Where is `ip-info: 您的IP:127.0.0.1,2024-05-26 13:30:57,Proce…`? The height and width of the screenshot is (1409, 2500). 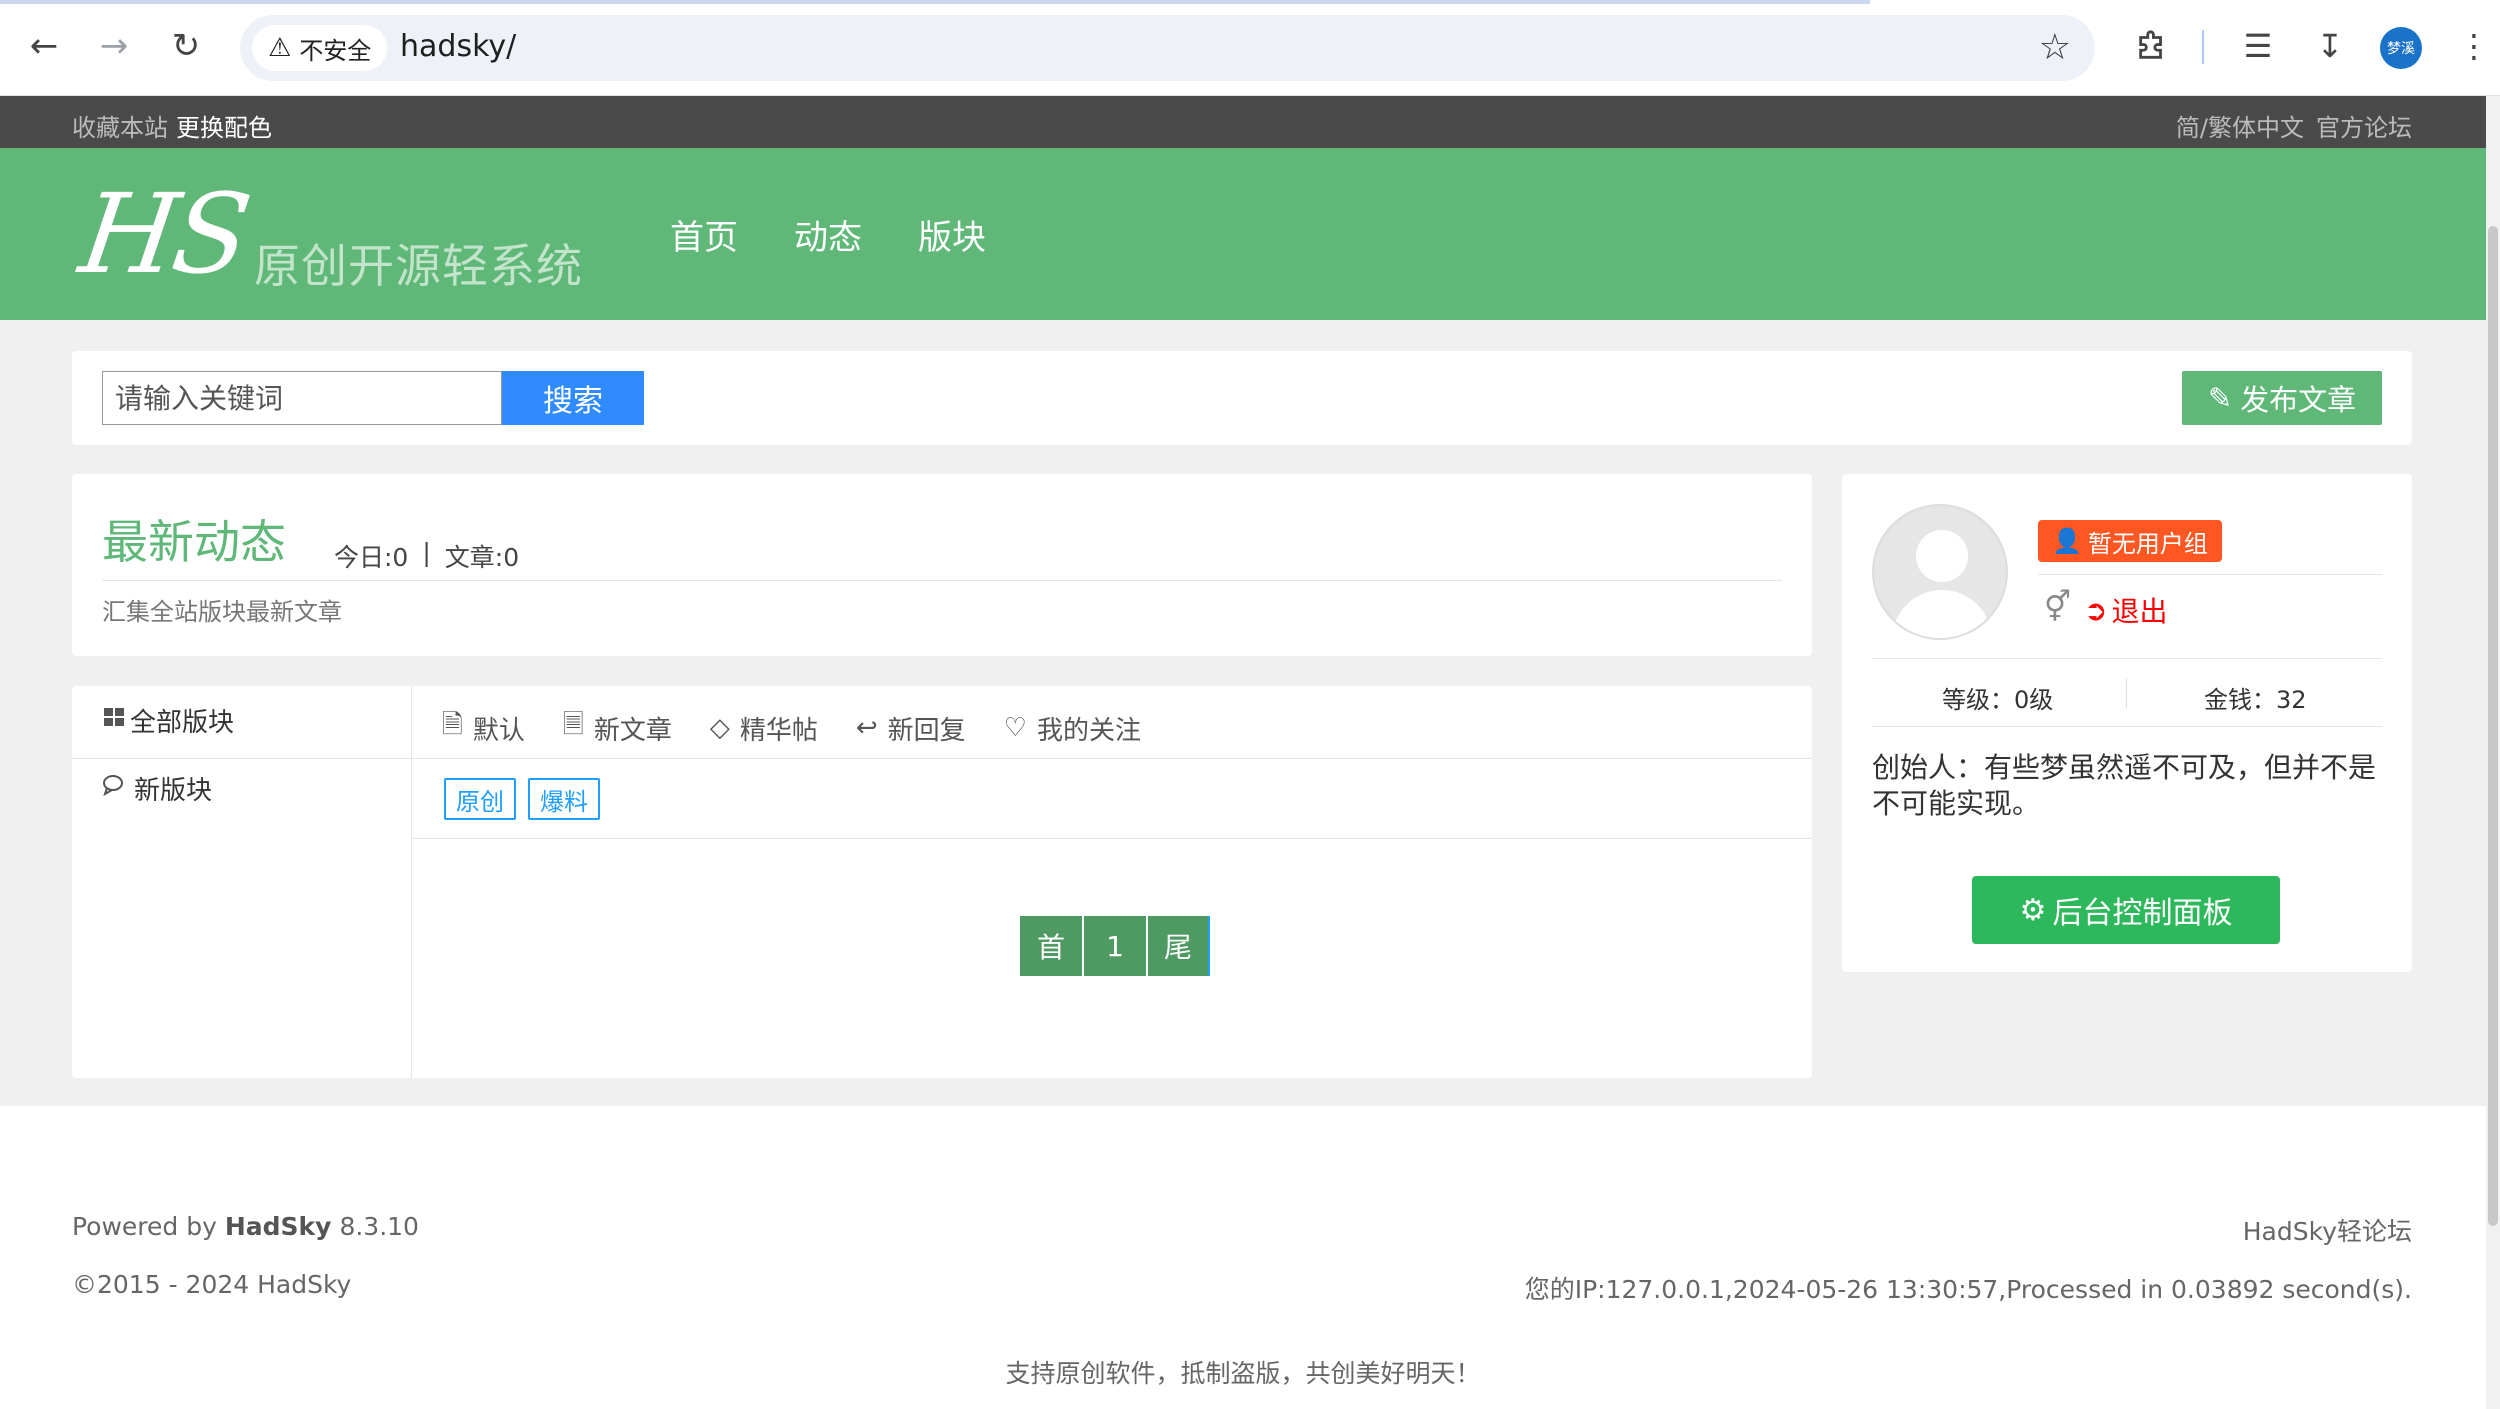 ip-info: 您的IP:127.0.0.1,2024-05-26 13:30:57,Proce… is located at coordinates (1968, 1289).